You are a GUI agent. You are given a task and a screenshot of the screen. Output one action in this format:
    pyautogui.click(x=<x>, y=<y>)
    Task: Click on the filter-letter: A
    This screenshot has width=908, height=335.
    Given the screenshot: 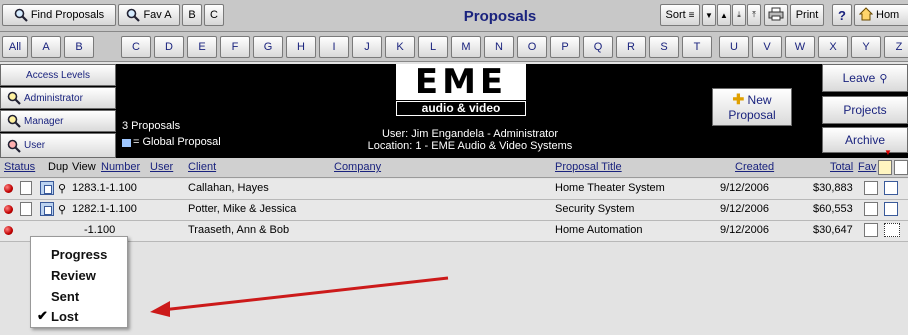 What is the action you would take?
    pyautogui.click(x=46, y=47)
    